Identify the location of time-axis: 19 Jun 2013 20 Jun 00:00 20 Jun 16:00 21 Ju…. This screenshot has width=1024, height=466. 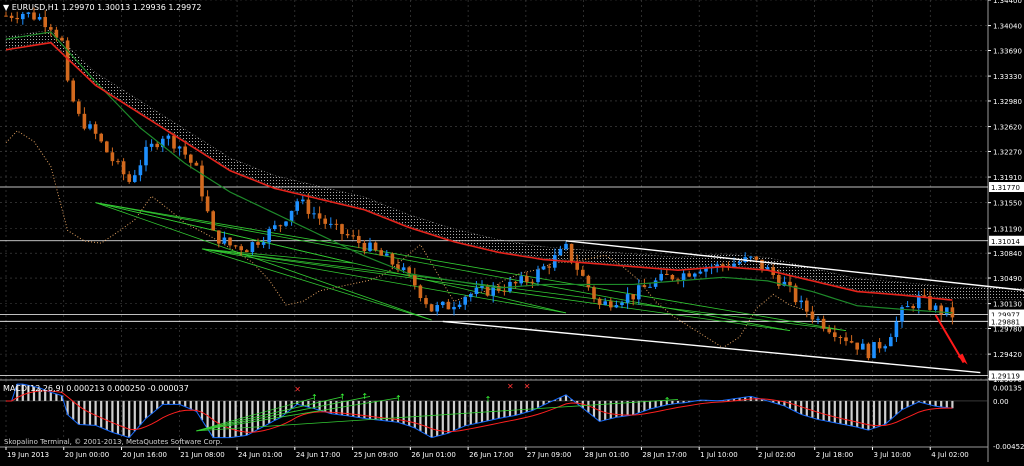
(487, 453).